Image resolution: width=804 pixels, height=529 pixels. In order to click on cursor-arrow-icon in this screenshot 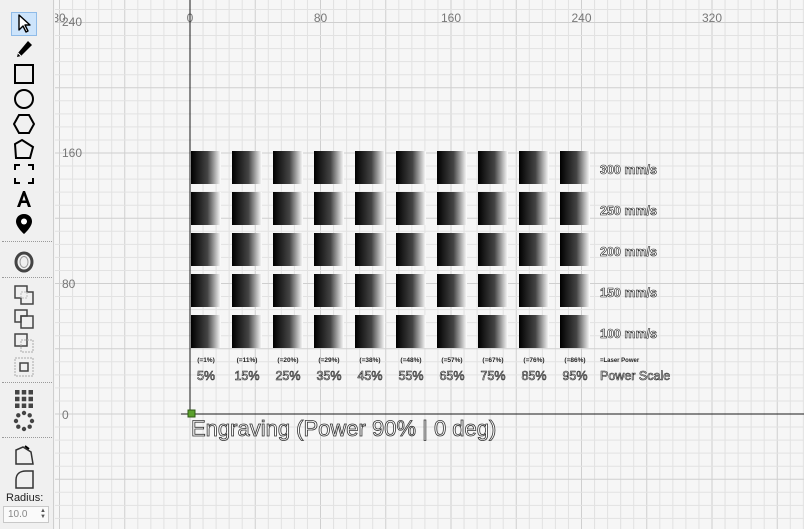, I will do `click(24, 23)`.